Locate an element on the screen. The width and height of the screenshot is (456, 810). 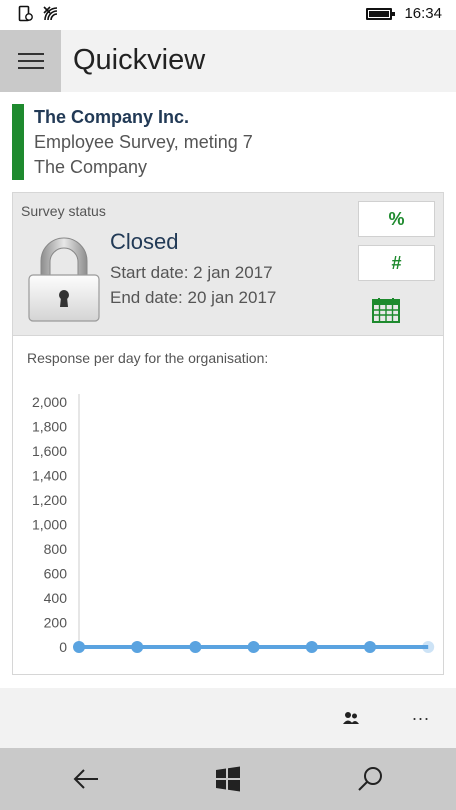
windows-logo-icon is located at coordinates (228, 779).